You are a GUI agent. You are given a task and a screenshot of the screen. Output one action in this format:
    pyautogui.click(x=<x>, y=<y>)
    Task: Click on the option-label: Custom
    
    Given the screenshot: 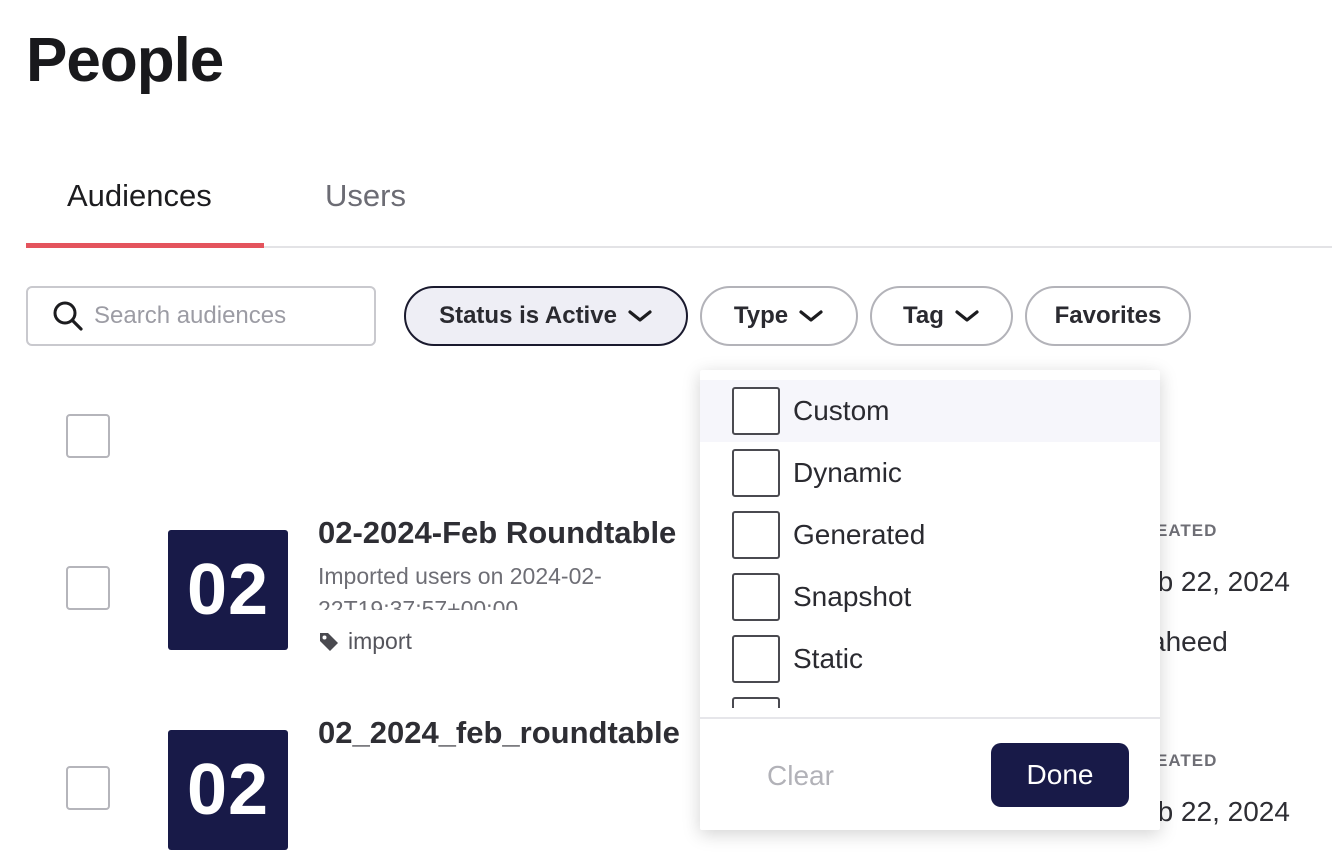 What is the action you would take?
    pyautogui.click(x=841, y=410)
    